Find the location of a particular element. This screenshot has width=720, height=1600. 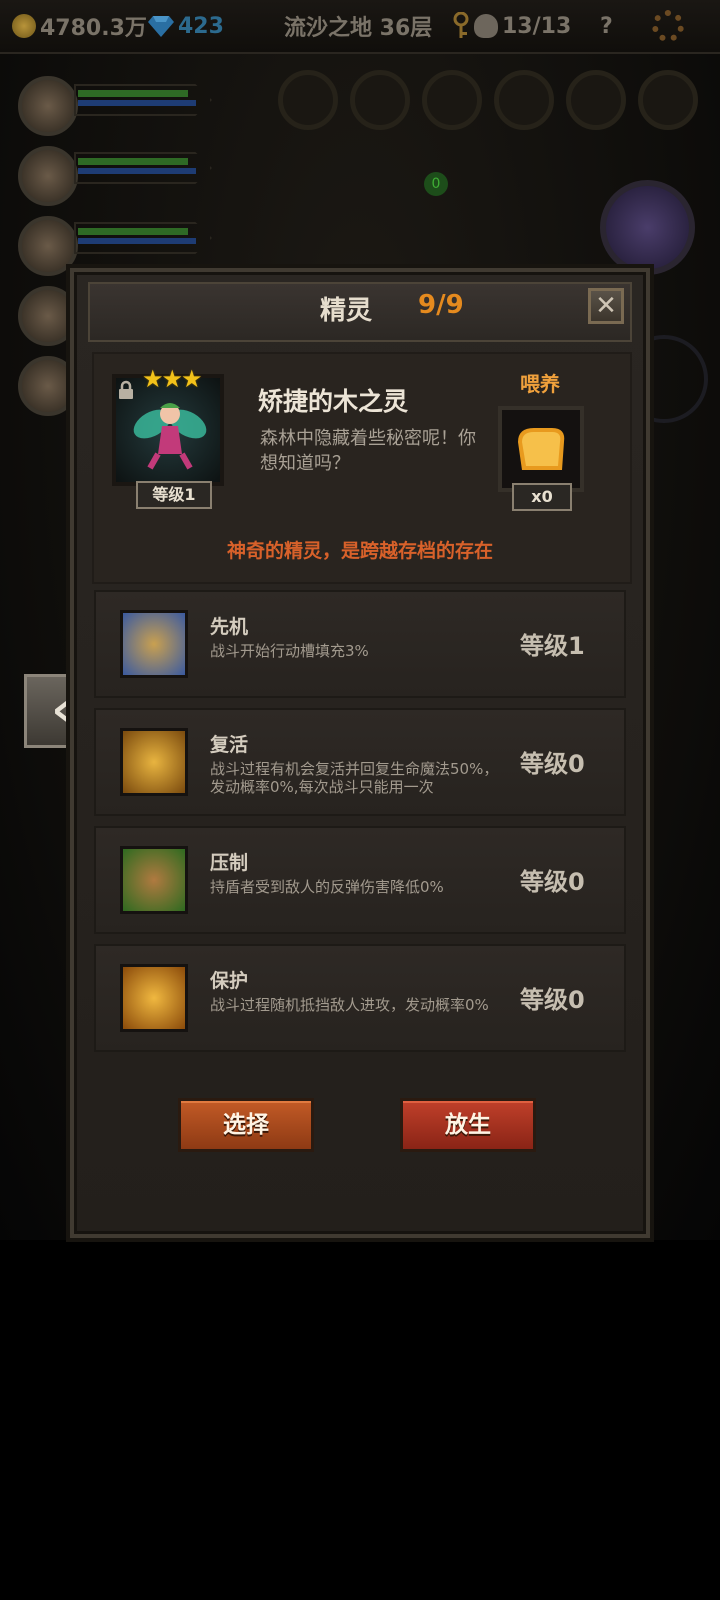

bread-icon is located at coordinates (541, 449).